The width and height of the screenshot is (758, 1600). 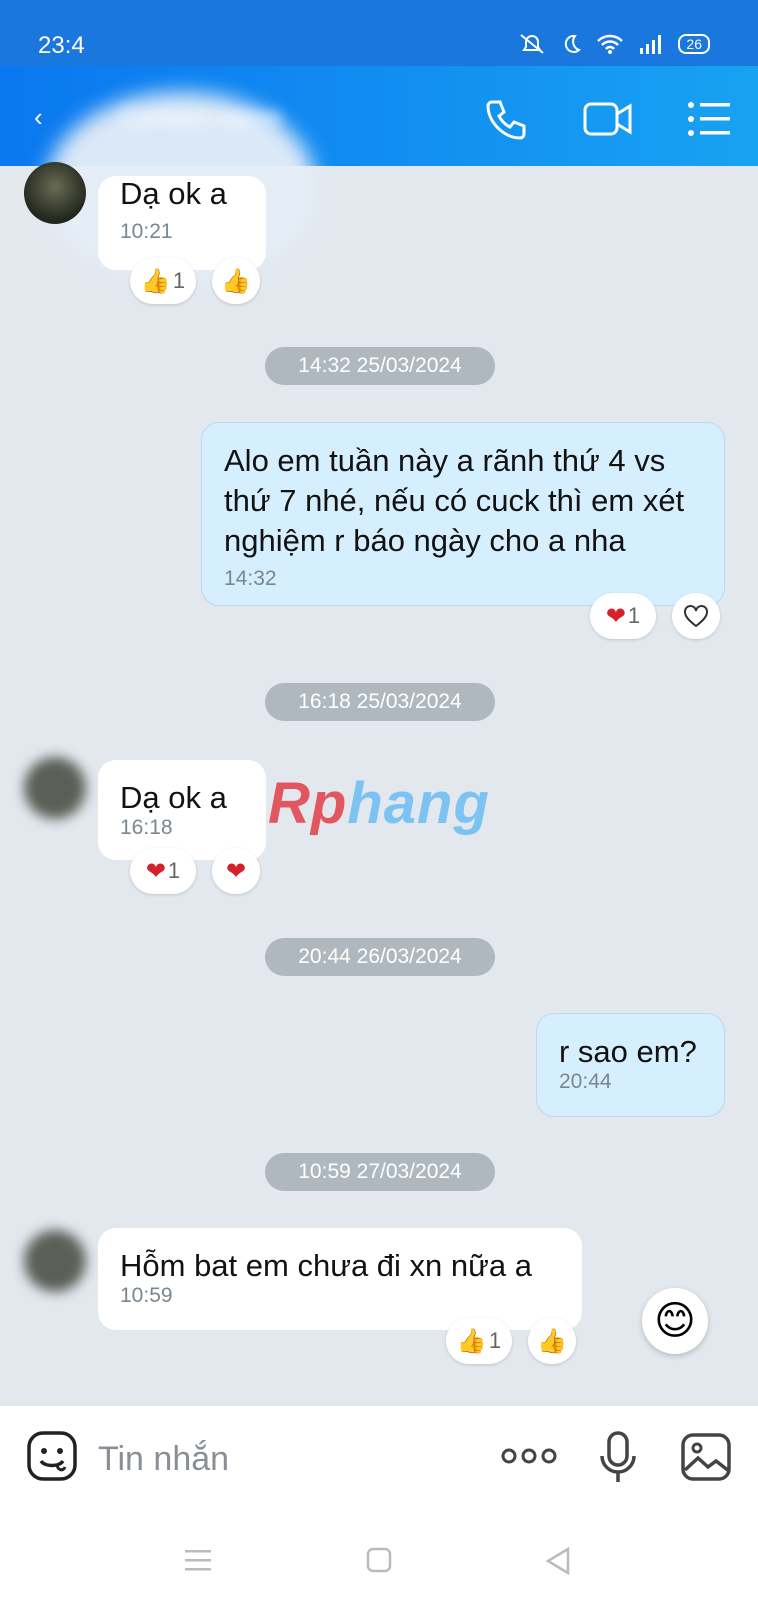 I want to click on message-bubble-sent: r sao em? 20:44, so click(x=630, y=1065).